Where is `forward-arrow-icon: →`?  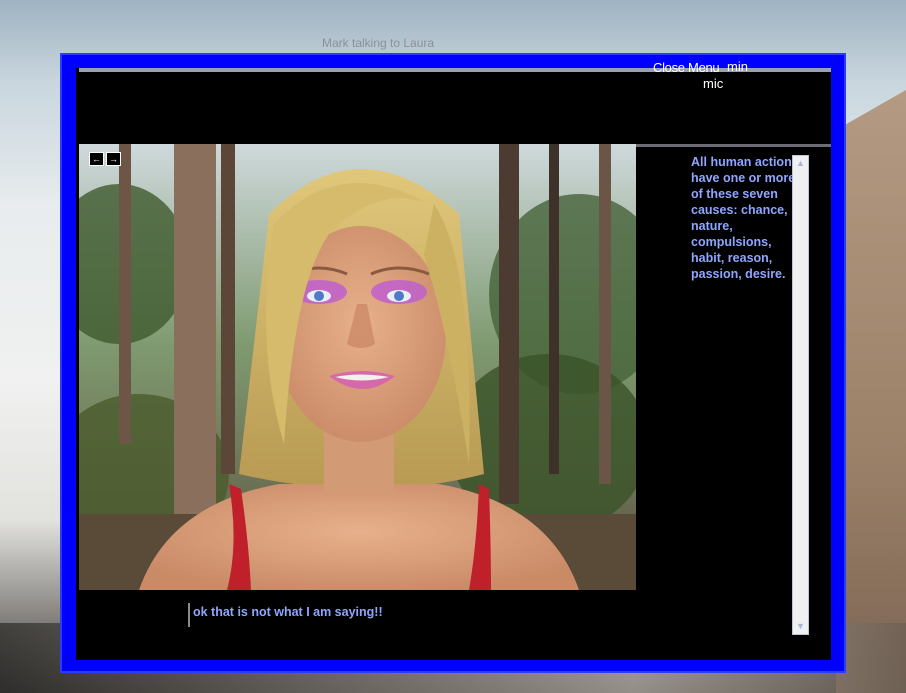
forward-arrow-icon: → is located at coordinates (113, 159).